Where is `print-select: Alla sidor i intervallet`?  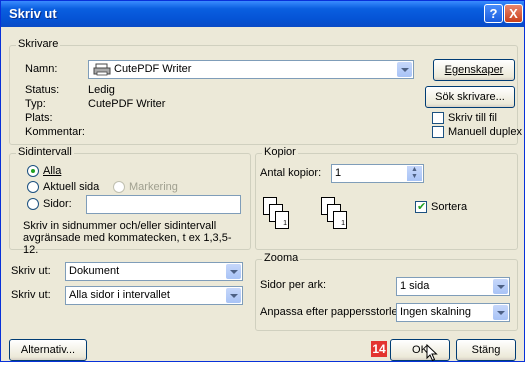 print-select: Alla sidor i intervallet is located at coordinates (154, 295).